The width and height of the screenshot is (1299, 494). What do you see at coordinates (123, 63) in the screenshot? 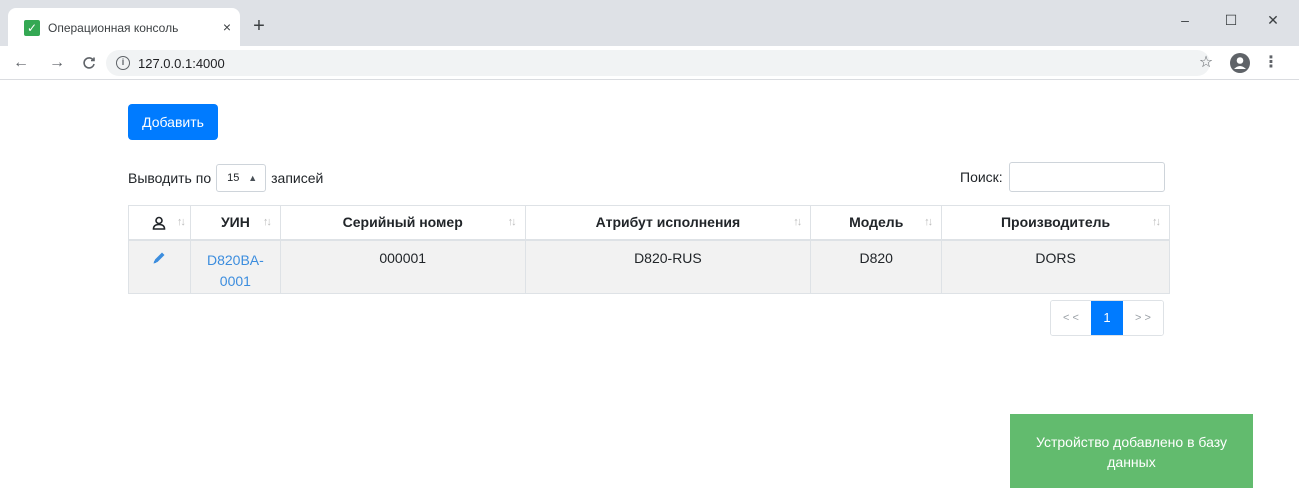
I see `info-icon: i` at bounding box center [123, 63].